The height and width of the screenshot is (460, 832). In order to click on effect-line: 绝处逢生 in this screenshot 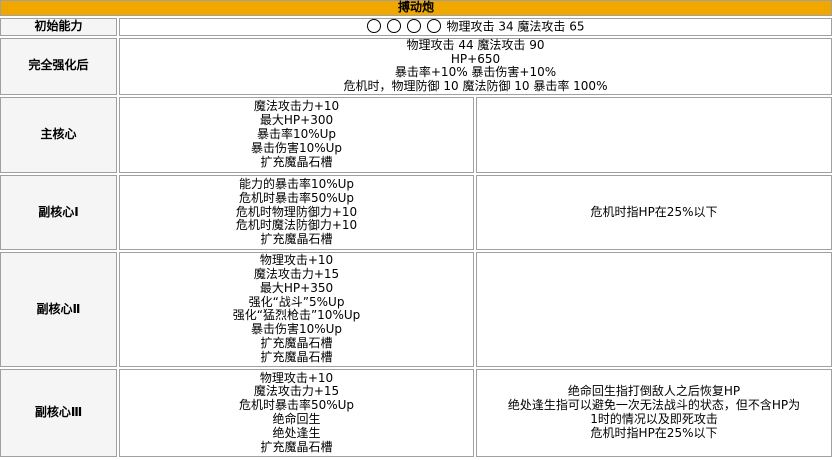, I will do `click(296, 432)`.